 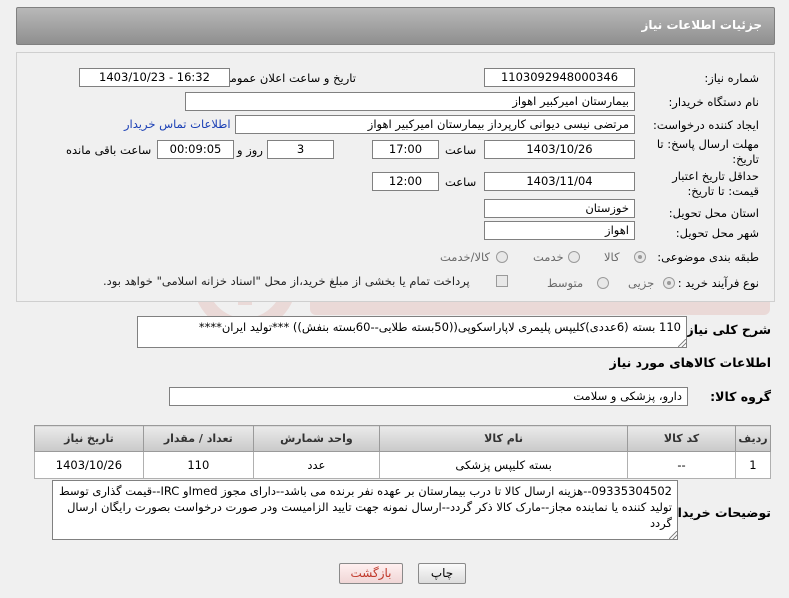 What do you see at coordinates (405, 181) in the screenshot?
I see `validity-time-field: 12:00` at bounding box center [405, 181].